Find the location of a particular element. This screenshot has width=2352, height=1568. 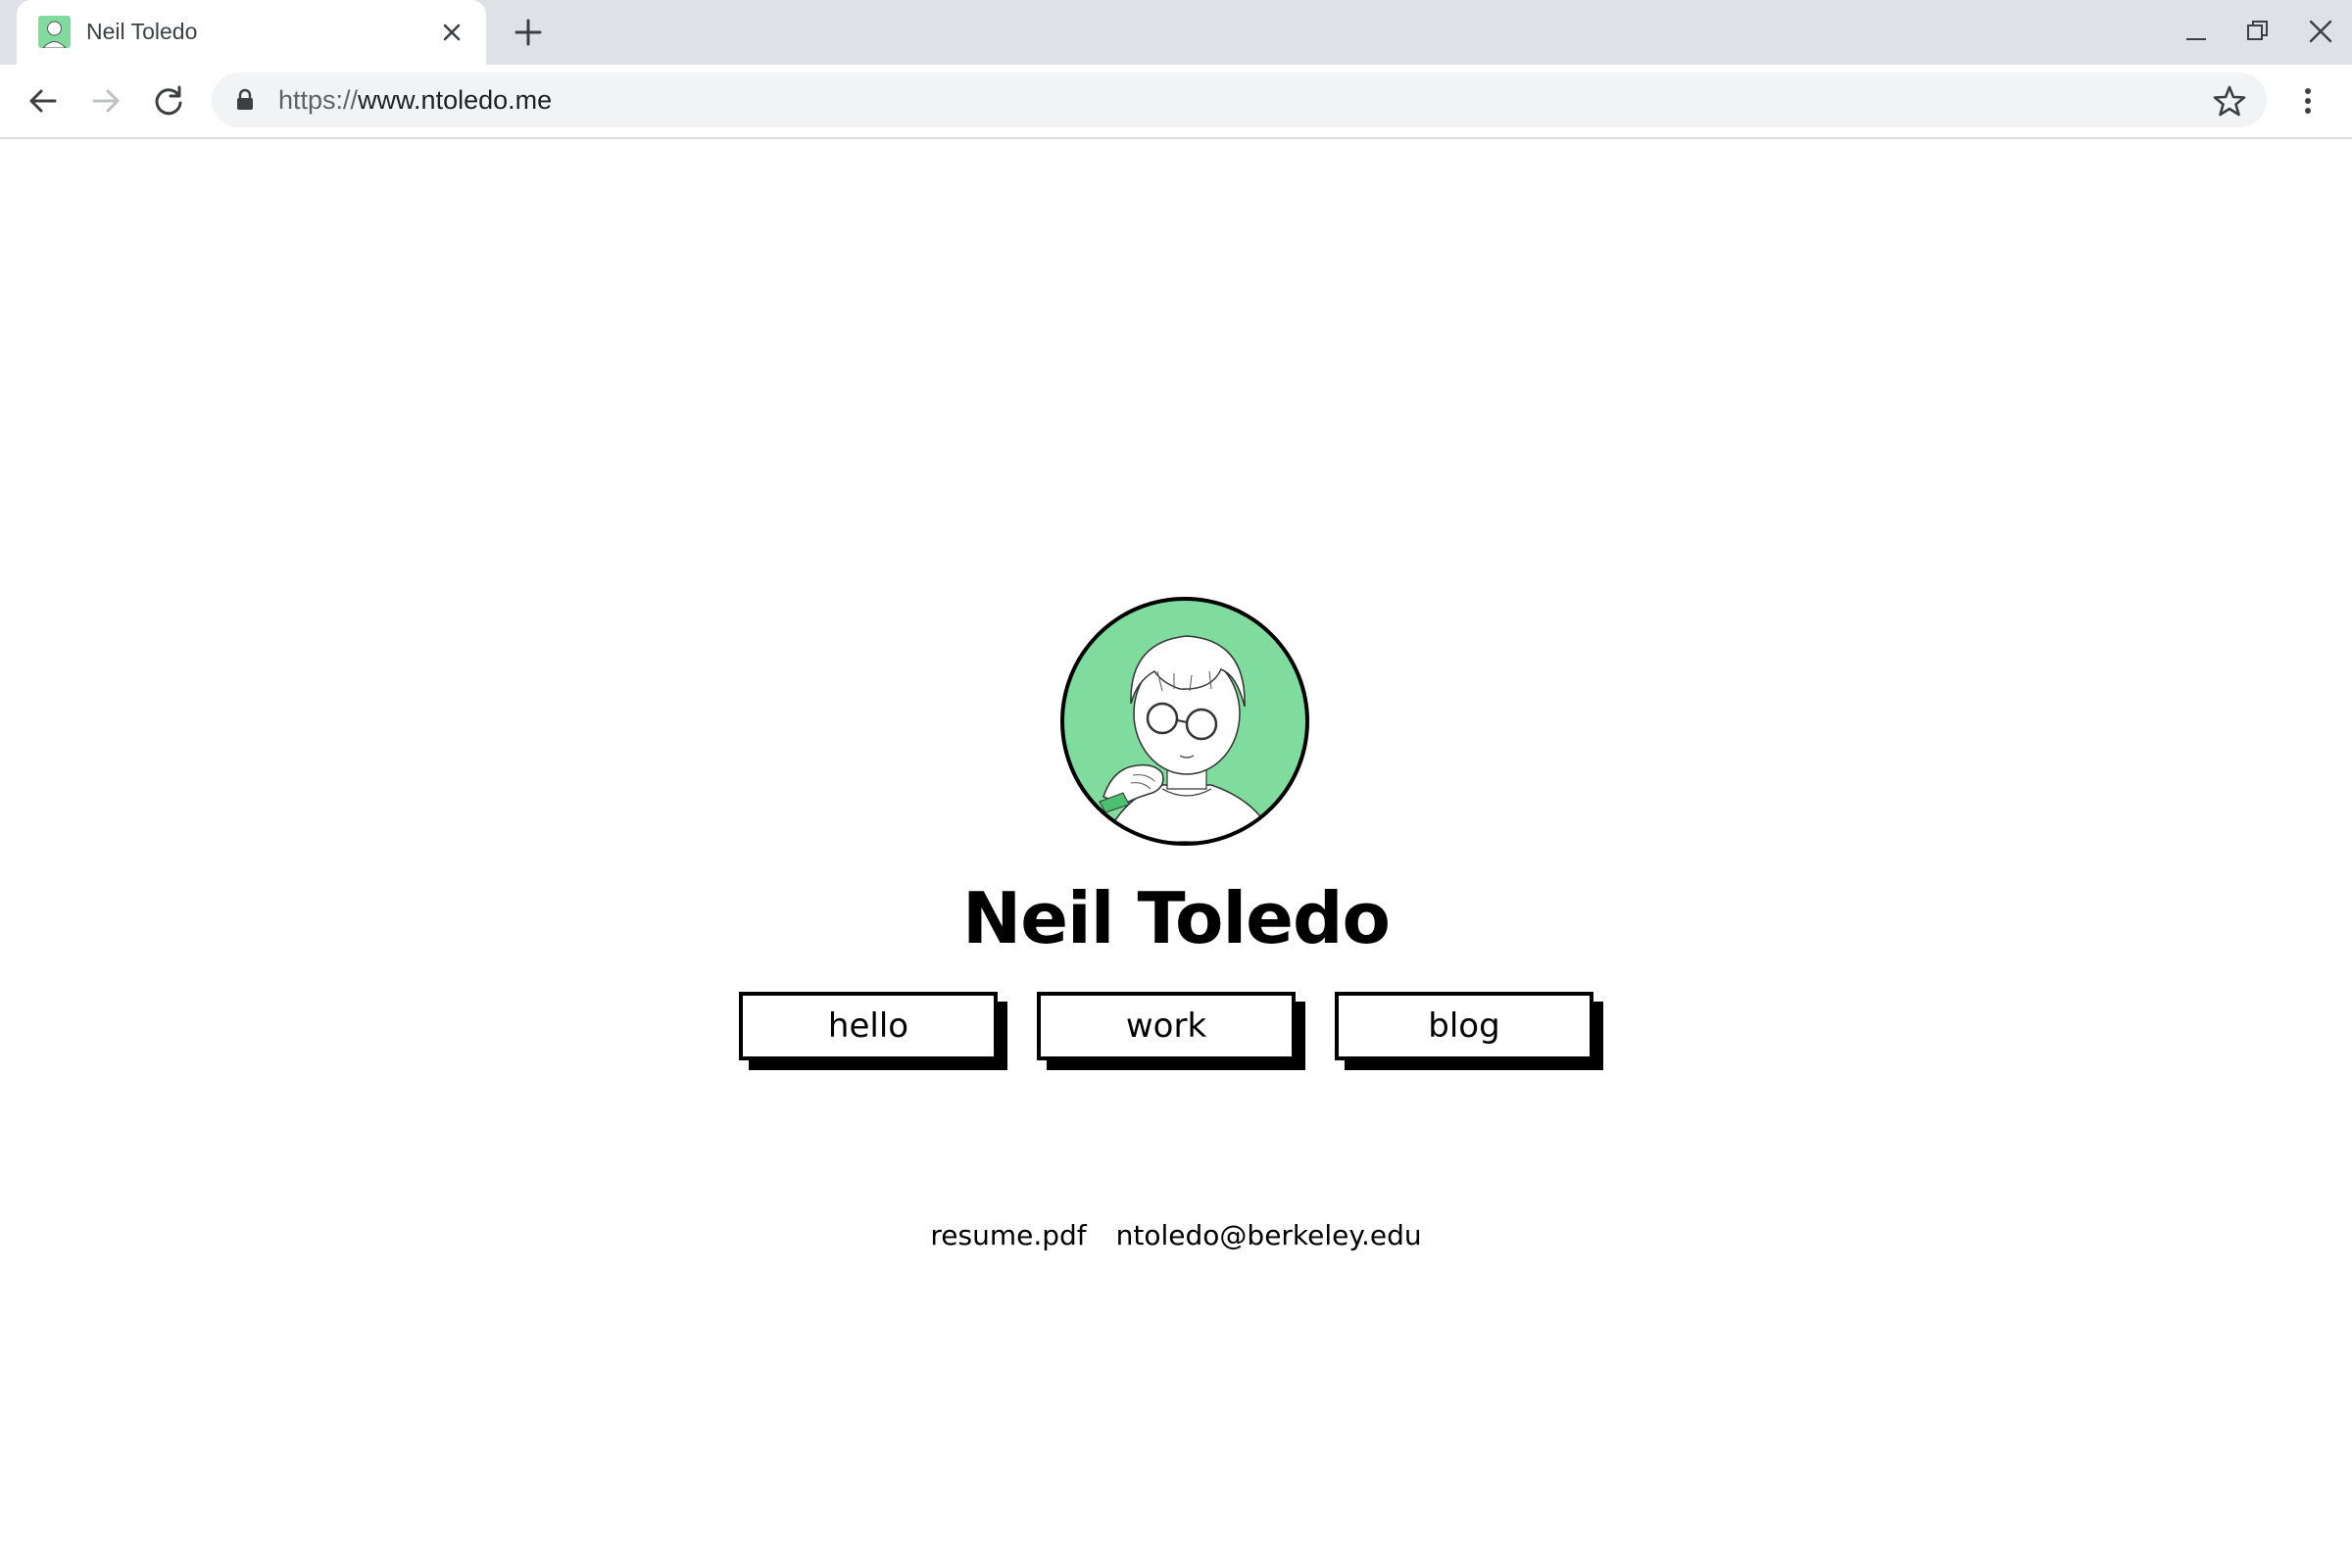

hello-button: hello is located at coordinates (868, 1026).